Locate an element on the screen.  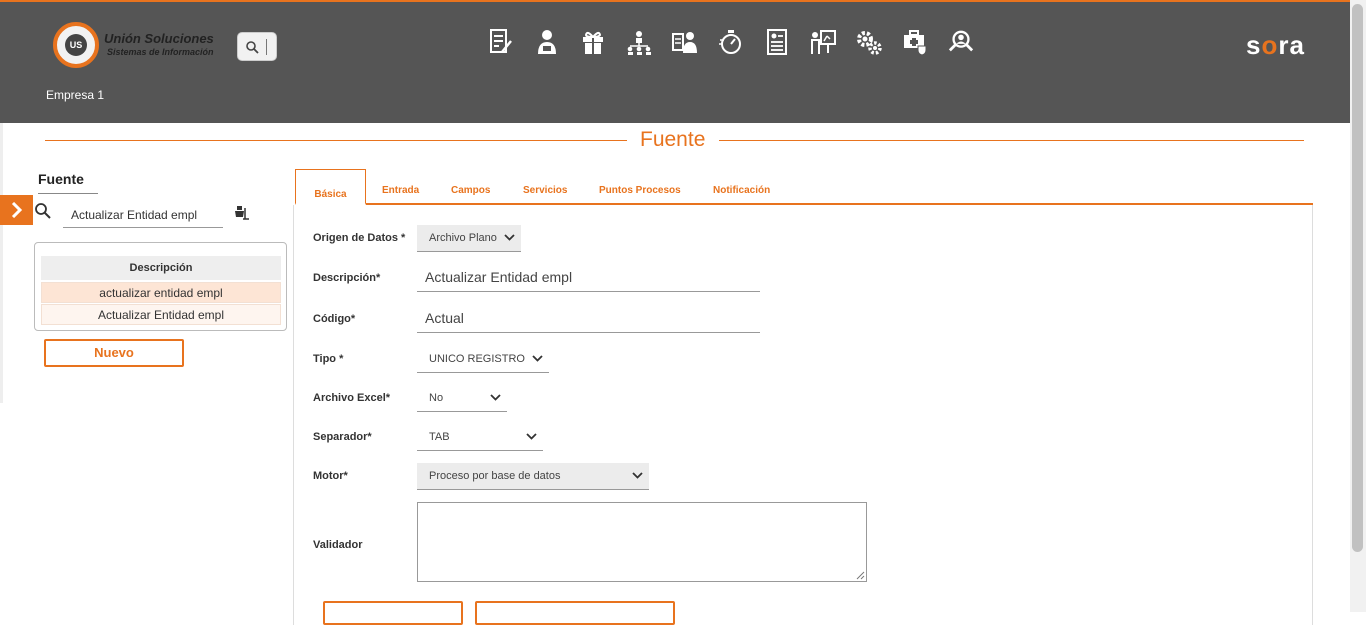
chevron-right-icon is located at coordinates (16, 210).